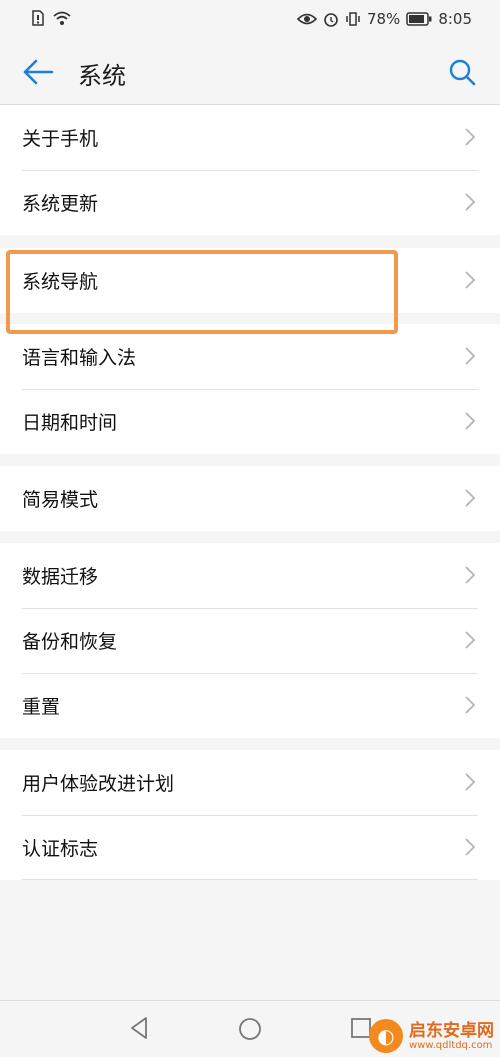 Image resolution: width=500 pixels, height=1057 pixels. Describe the element at coordinates (79, 358) in the screenshot. I see `item-label: 语言和输入法` at that location.